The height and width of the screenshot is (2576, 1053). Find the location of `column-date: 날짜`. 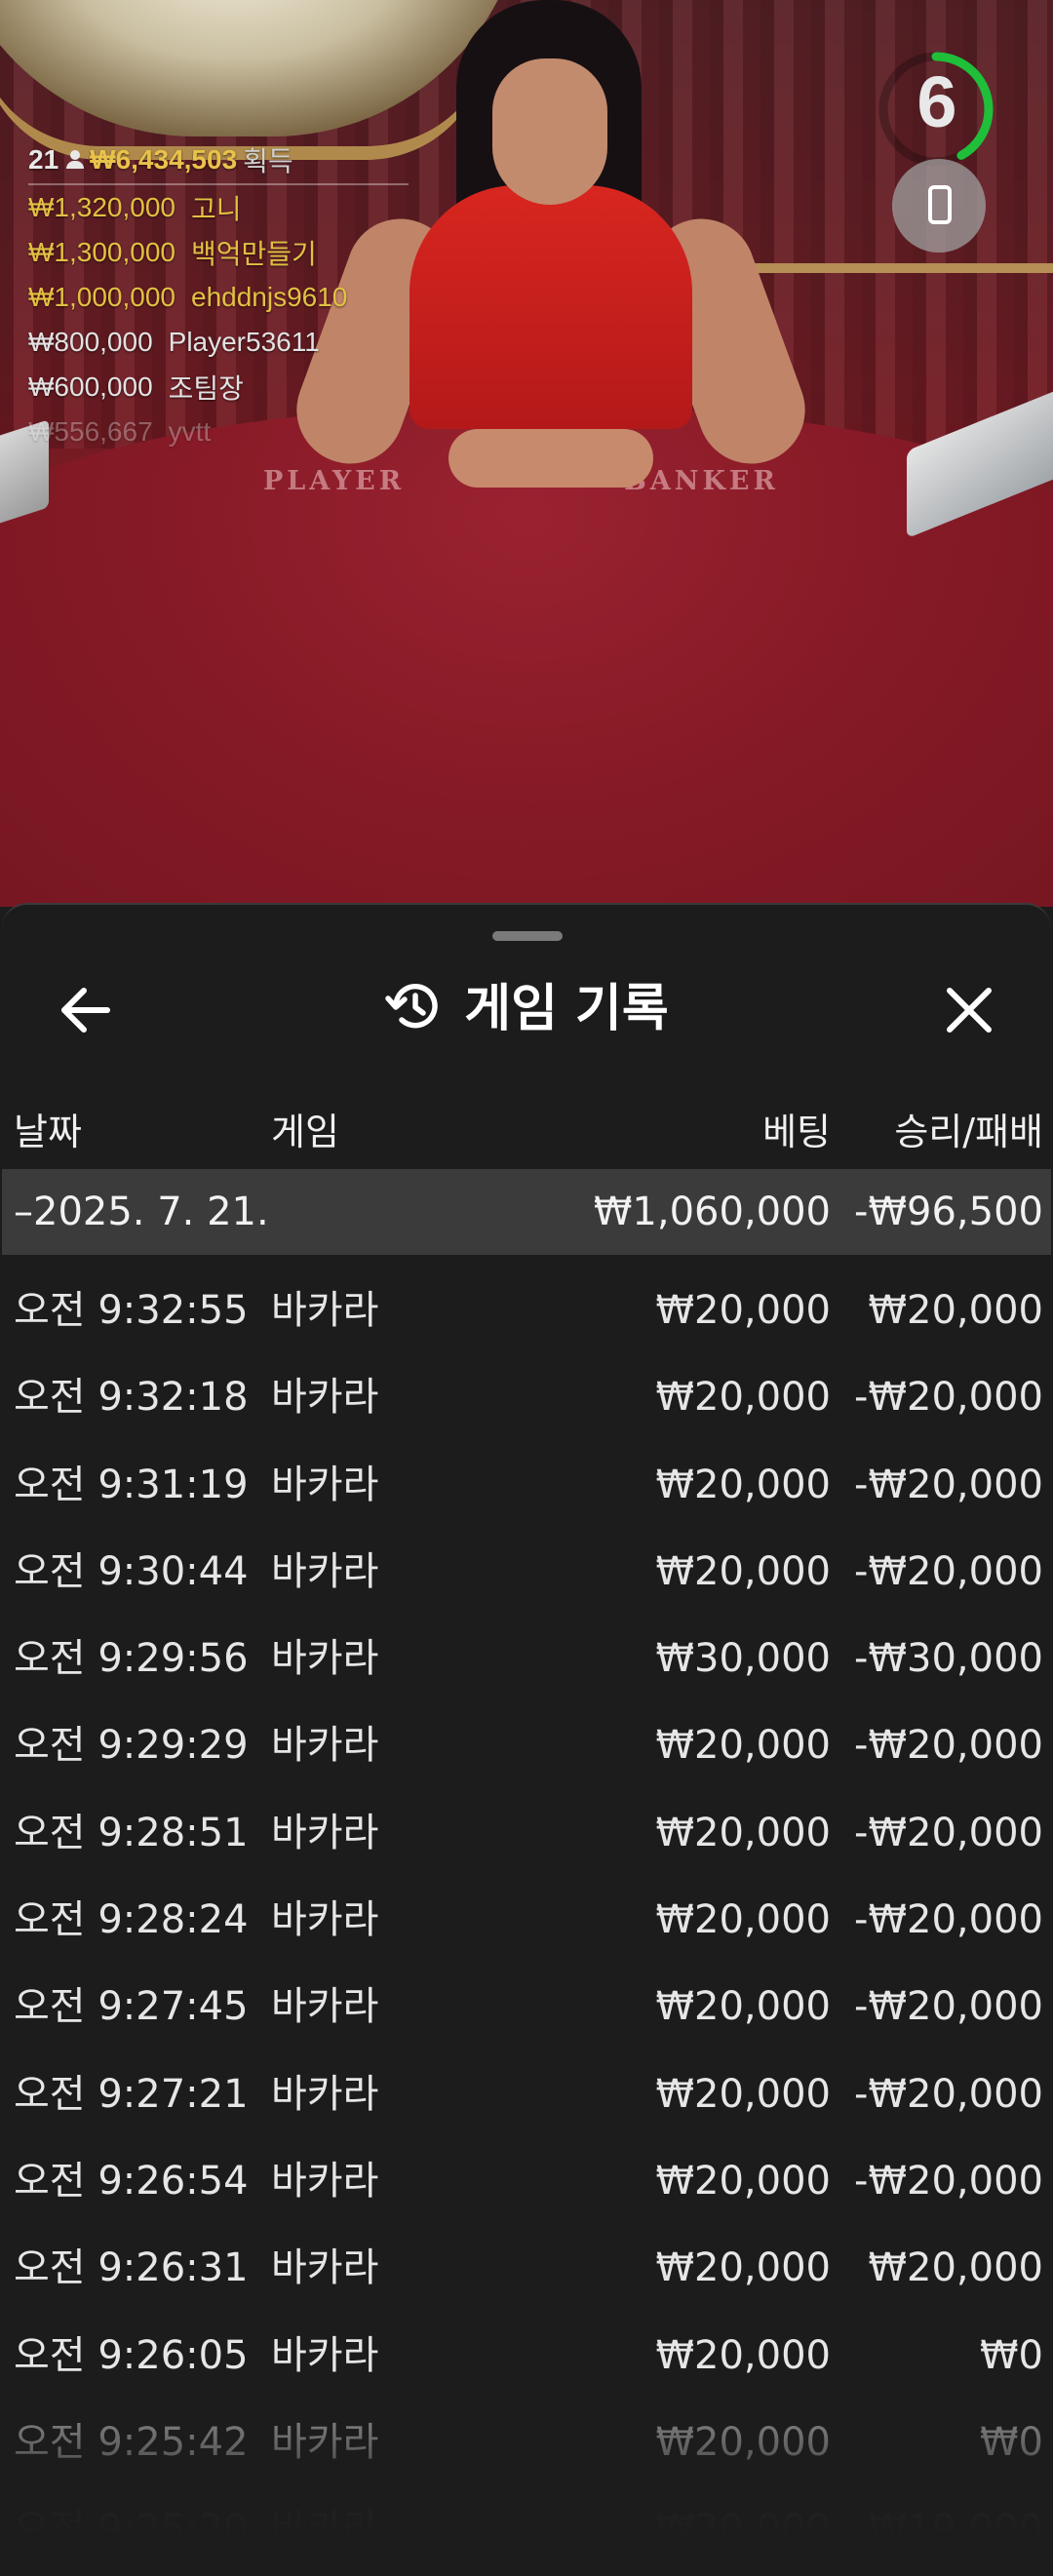

column-date: 날짜 is located at coordinates (48, 1132).